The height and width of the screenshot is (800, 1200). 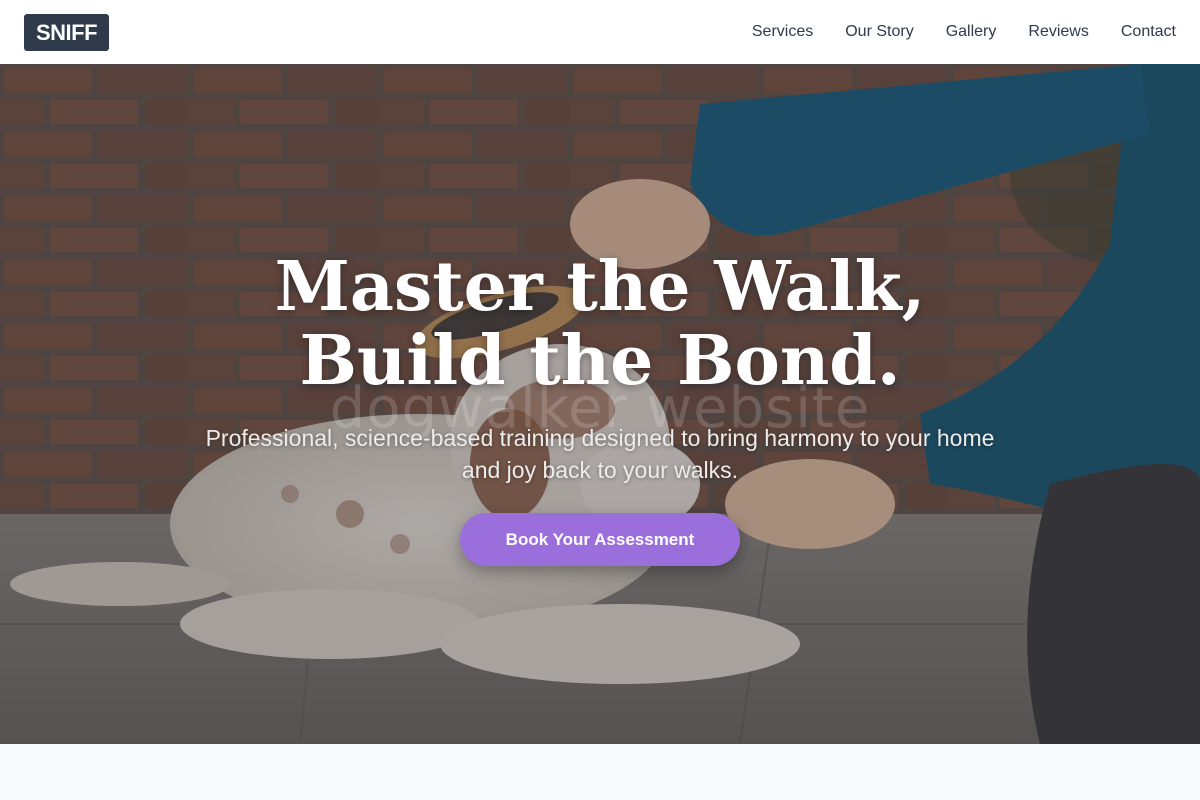 I want to click on hero-title: Master the Walk, Build the Bond., so click(x=600, y=324).